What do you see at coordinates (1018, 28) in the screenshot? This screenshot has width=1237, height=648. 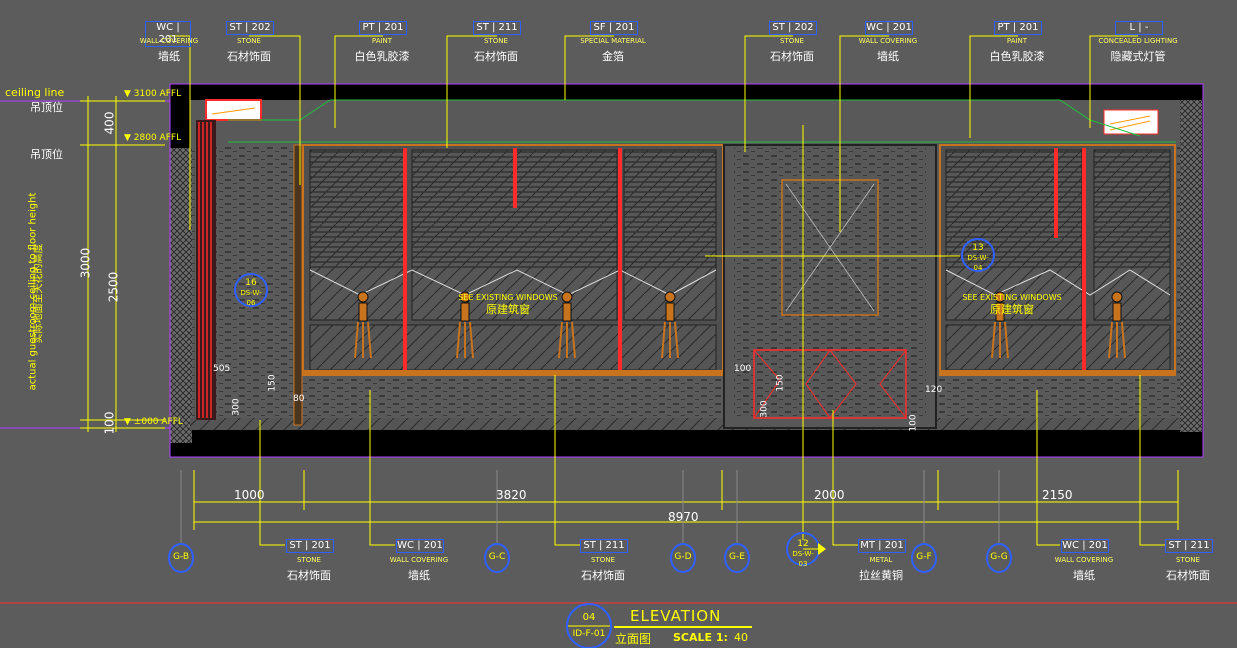 I see `tag-top-8: PT | 201` at bounding box center [1018, 28].